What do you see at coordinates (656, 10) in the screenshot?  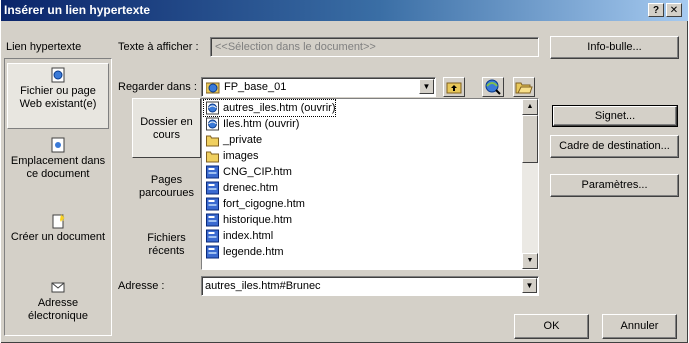 I see `help-button: ?` at bounding box center [656, 10].